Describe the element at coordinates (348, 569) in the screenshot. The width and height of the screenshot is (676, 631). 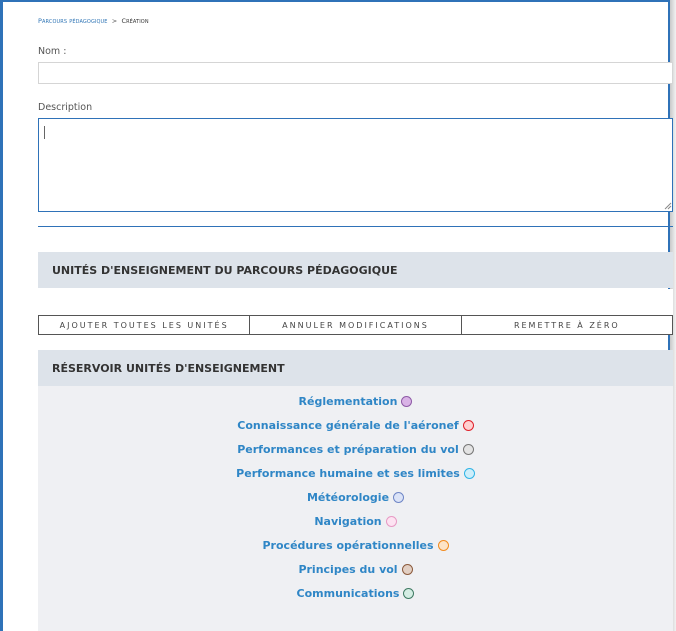
I see `unit-label: Principes du vol` at that location.